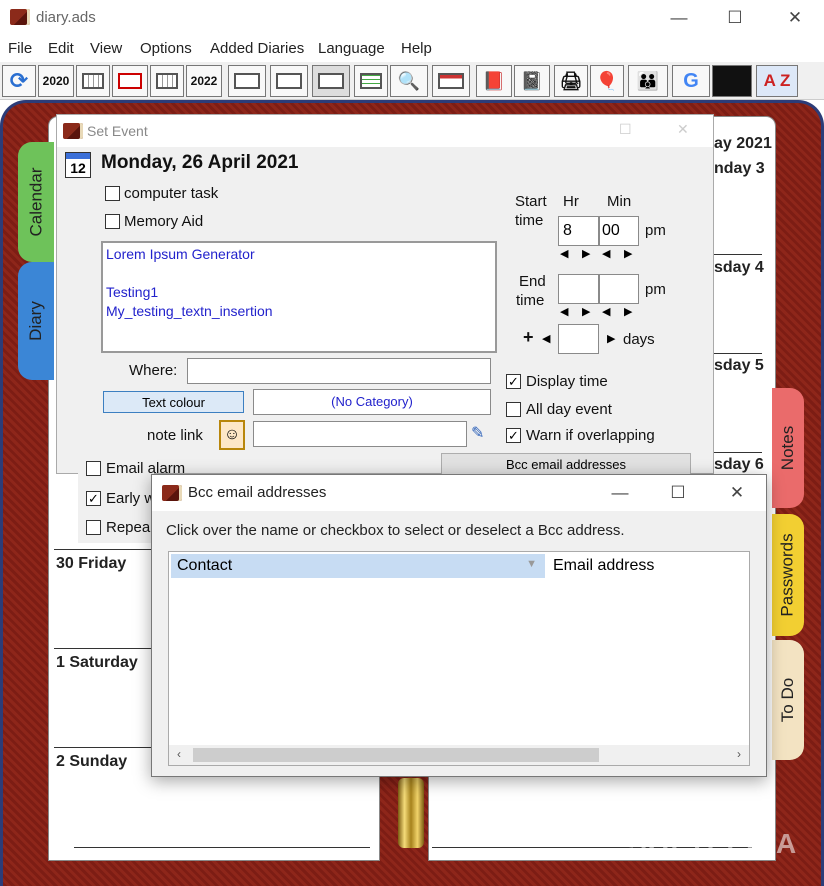 Image resolution: width=824 pixels, height=886 pixels. What do you see at coordinates (513, 435) in the screenshot?
I see `warn-overlap-checkbox: ✓` at bounding box center [513, 435].